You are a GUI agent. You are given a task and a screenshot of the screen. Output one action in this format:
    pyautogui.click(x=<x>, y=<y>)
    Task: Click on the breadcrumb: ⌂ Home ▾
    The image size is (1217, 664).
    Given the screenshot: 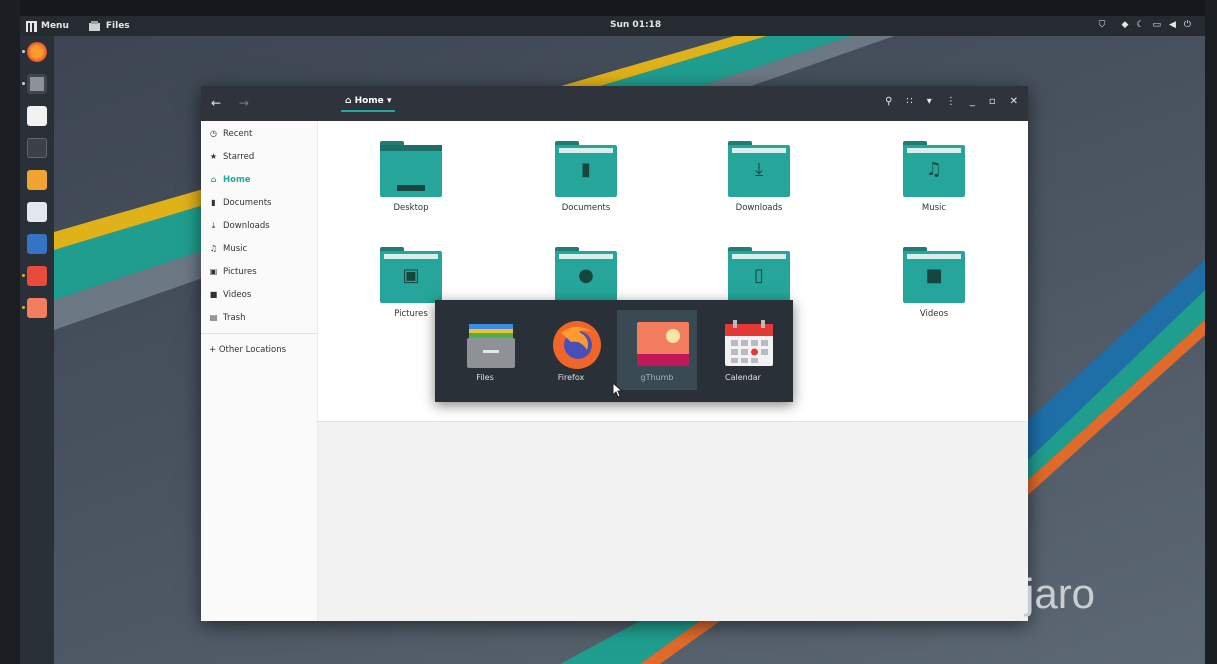 What is the action you would take?
    pyautogui.click(x=368, y=104)
    